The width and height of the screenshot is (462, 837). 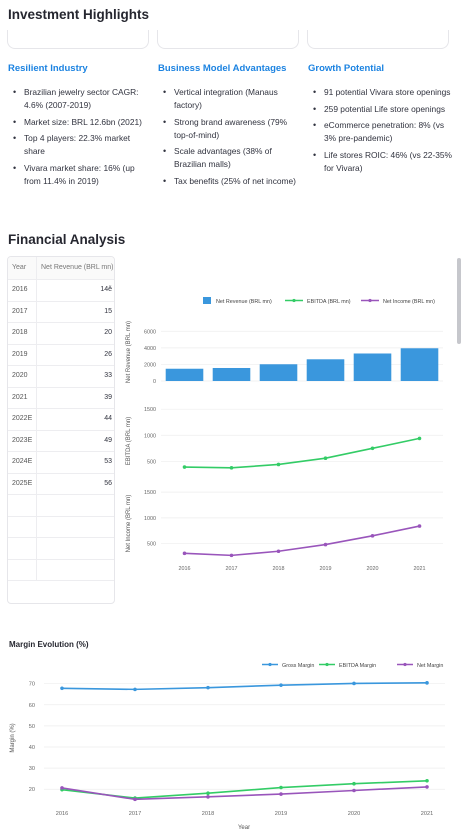 What do you see at coordinates (32, 748) in the screenshot?
I see `y-tick-label: 40` at bounding box center [32, 748].